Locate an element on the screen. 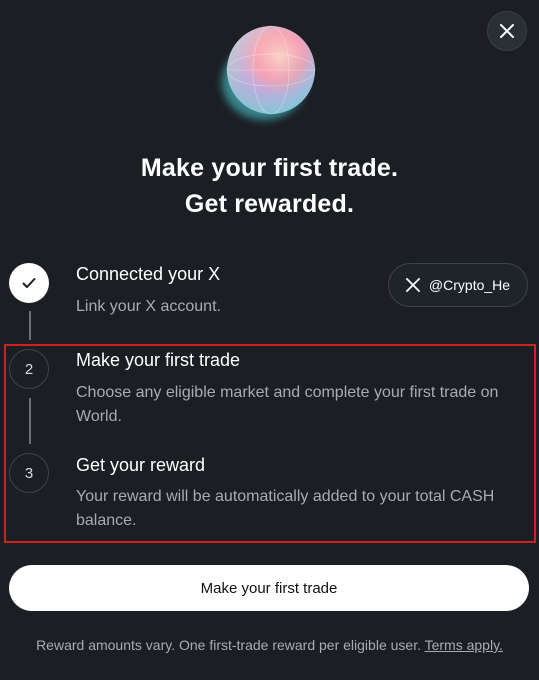  make-first-trade-button: Make your first trade is located at coordinates (269, 588).